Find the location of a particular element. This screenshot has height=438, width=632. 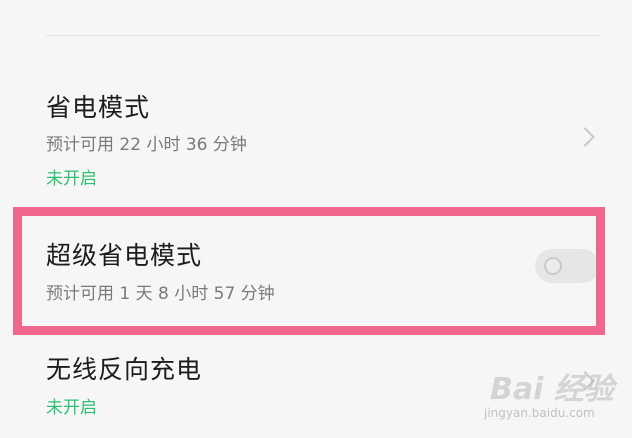

divider is located at coordinates (323, 35).